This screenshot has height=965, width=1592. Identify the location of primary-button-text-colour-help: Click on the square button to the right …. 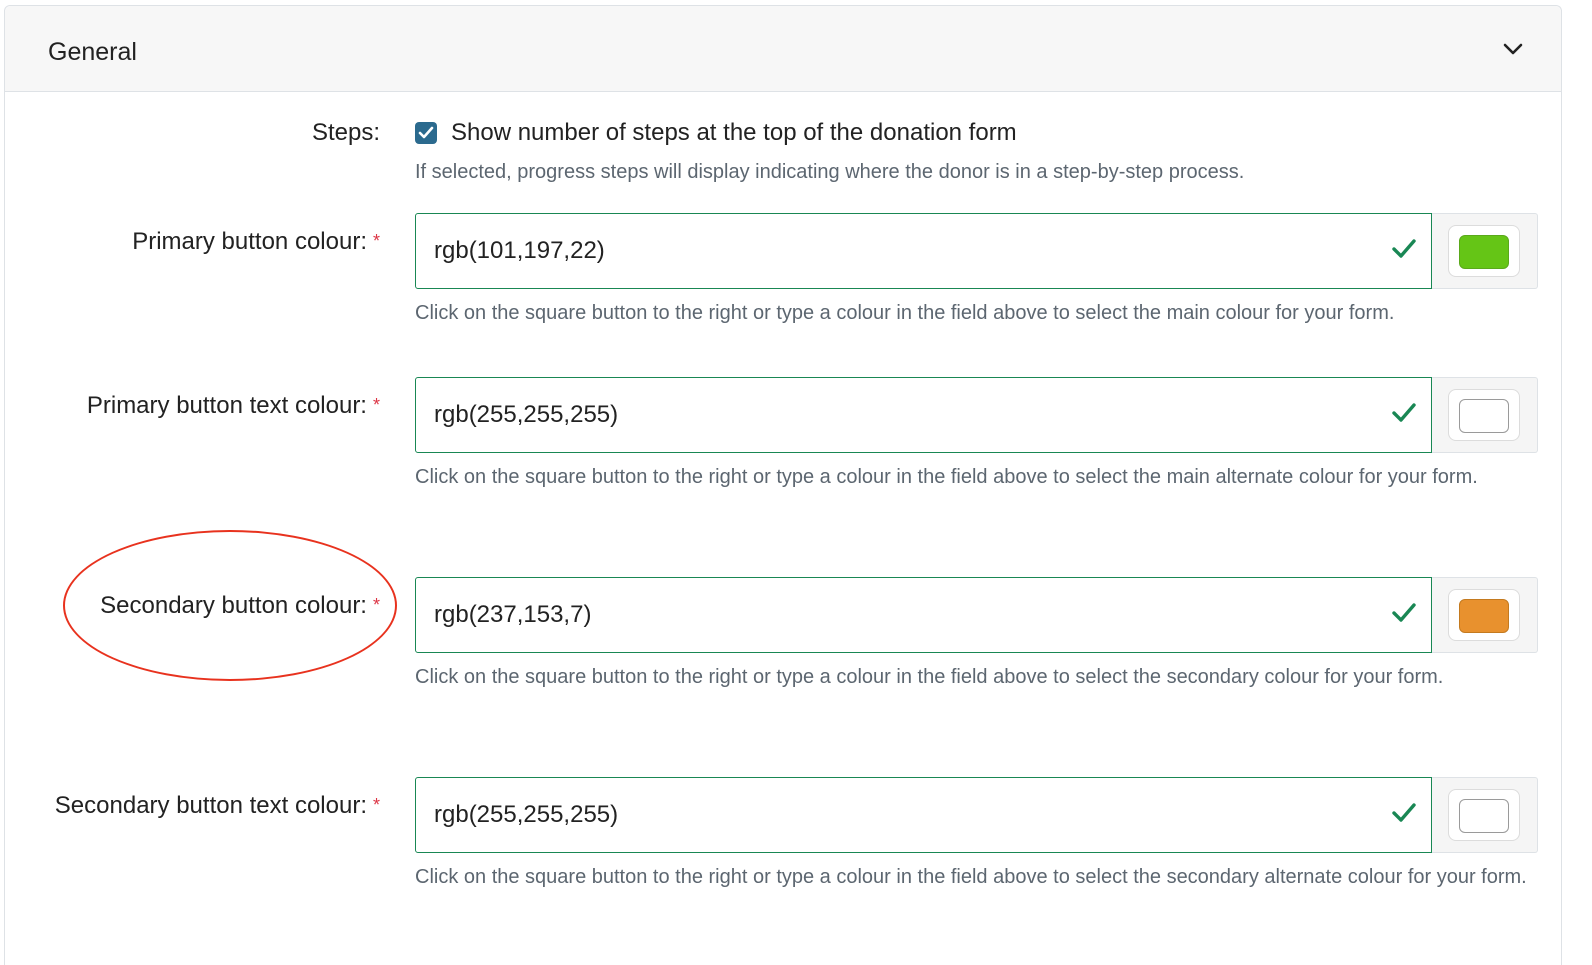
(946, 477).